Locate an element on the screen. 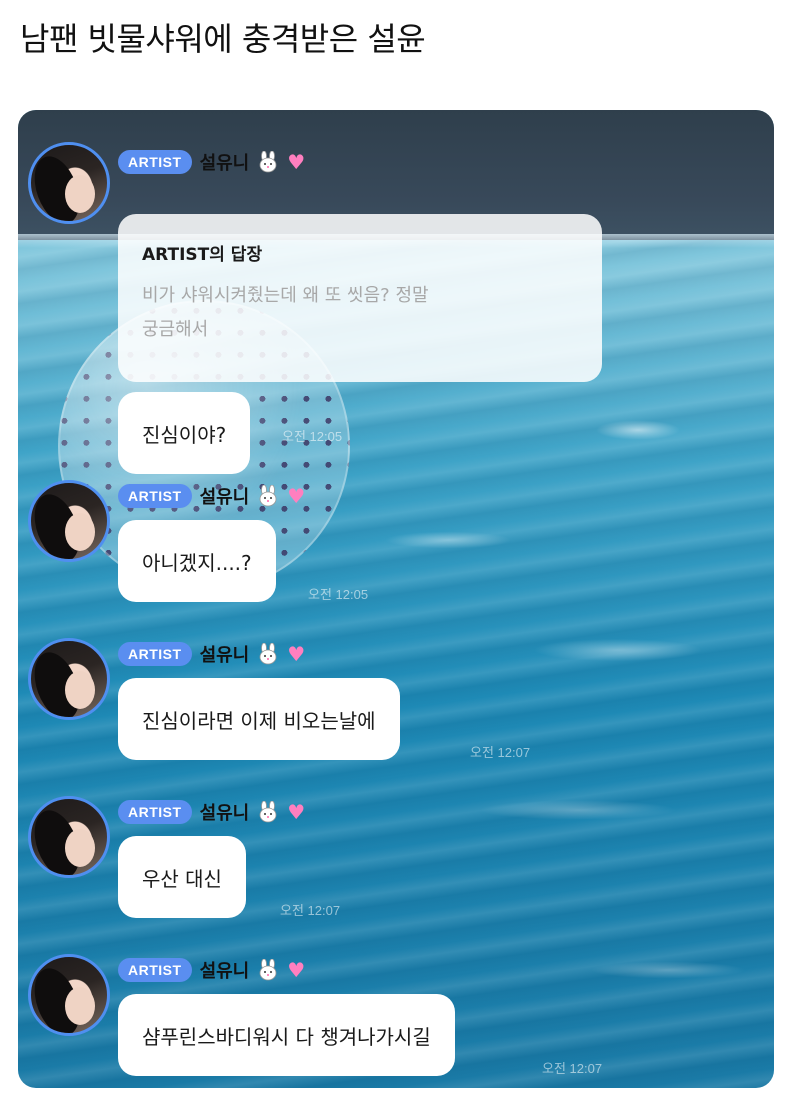  message-bubble: 진심이야? is located at coordinates (184, 433).